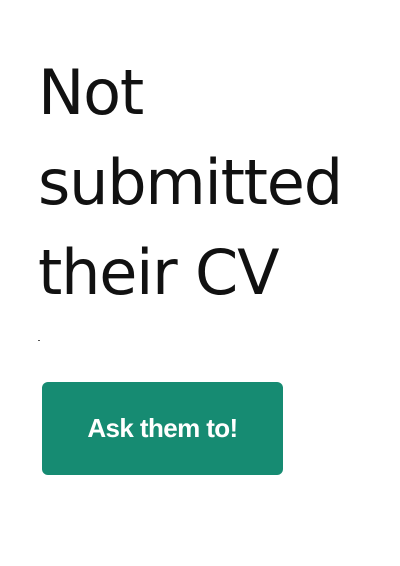 This screenshot has height=566, width=400. What do you see at coordinates (91, 92) in the screenshot?
I see `status-heading-line-1: Not` at bounding box center [91, 92].